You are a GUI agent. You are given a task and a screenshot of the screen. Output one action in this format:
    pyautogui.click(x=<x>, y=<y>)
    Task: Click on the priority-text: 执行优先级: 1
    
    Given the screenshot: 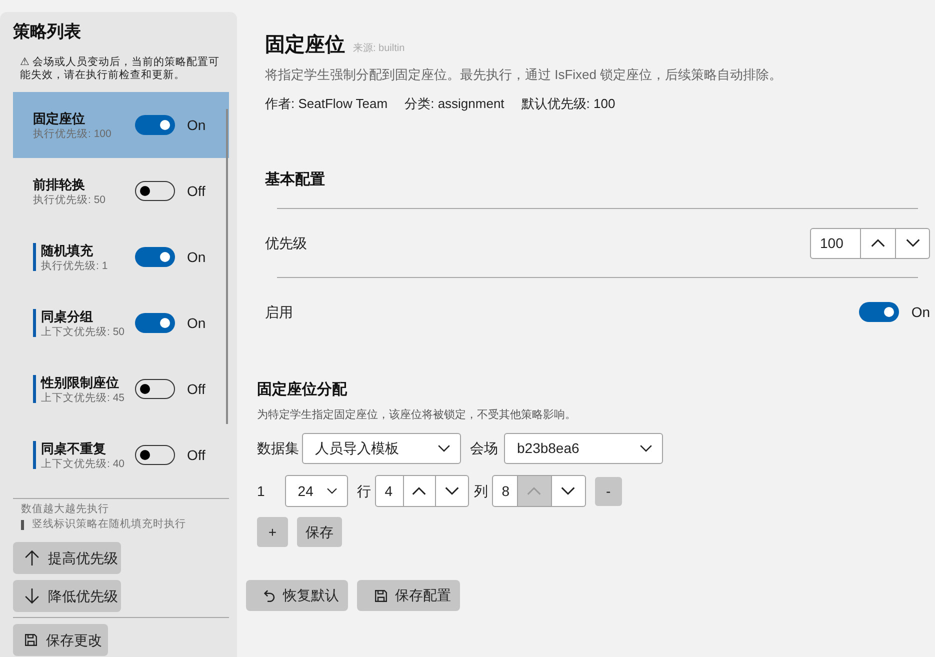 What is the action you would take?
    pyautogui.click(x=74, y=265)
    